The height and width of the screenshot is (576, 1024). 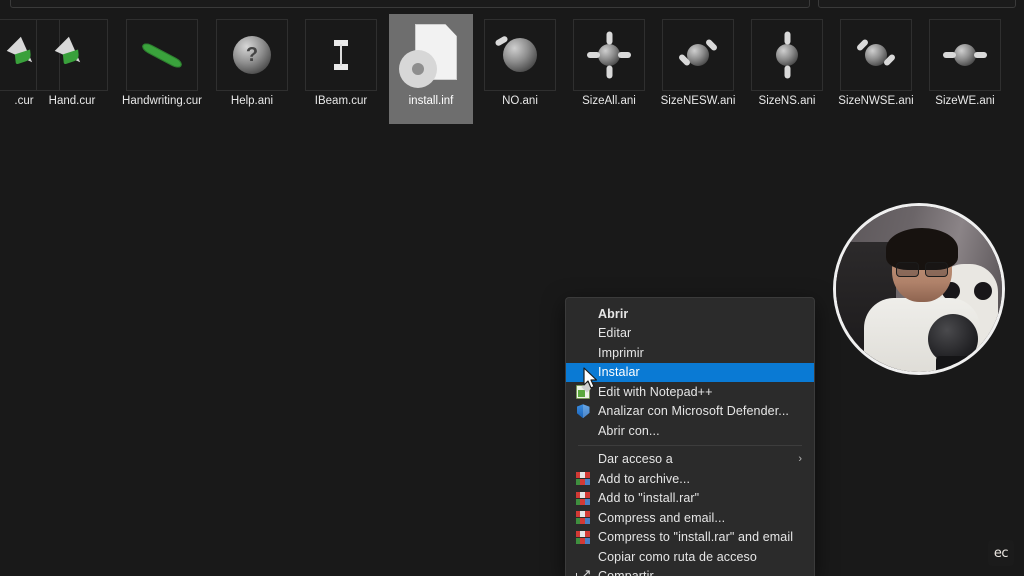 What do you see at coordinates (619, 372) in the screenshot?
I see `menu-item-label: Instalar` at bounding box center [619, 372].